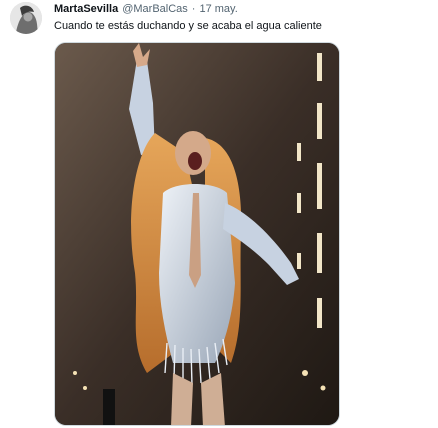 Image resolution: width=438 pixels, height=428 pixels. Describe the element at coordinates (86, 9) in the screenshot. I see `display-name: MartaSevilla` at that location.